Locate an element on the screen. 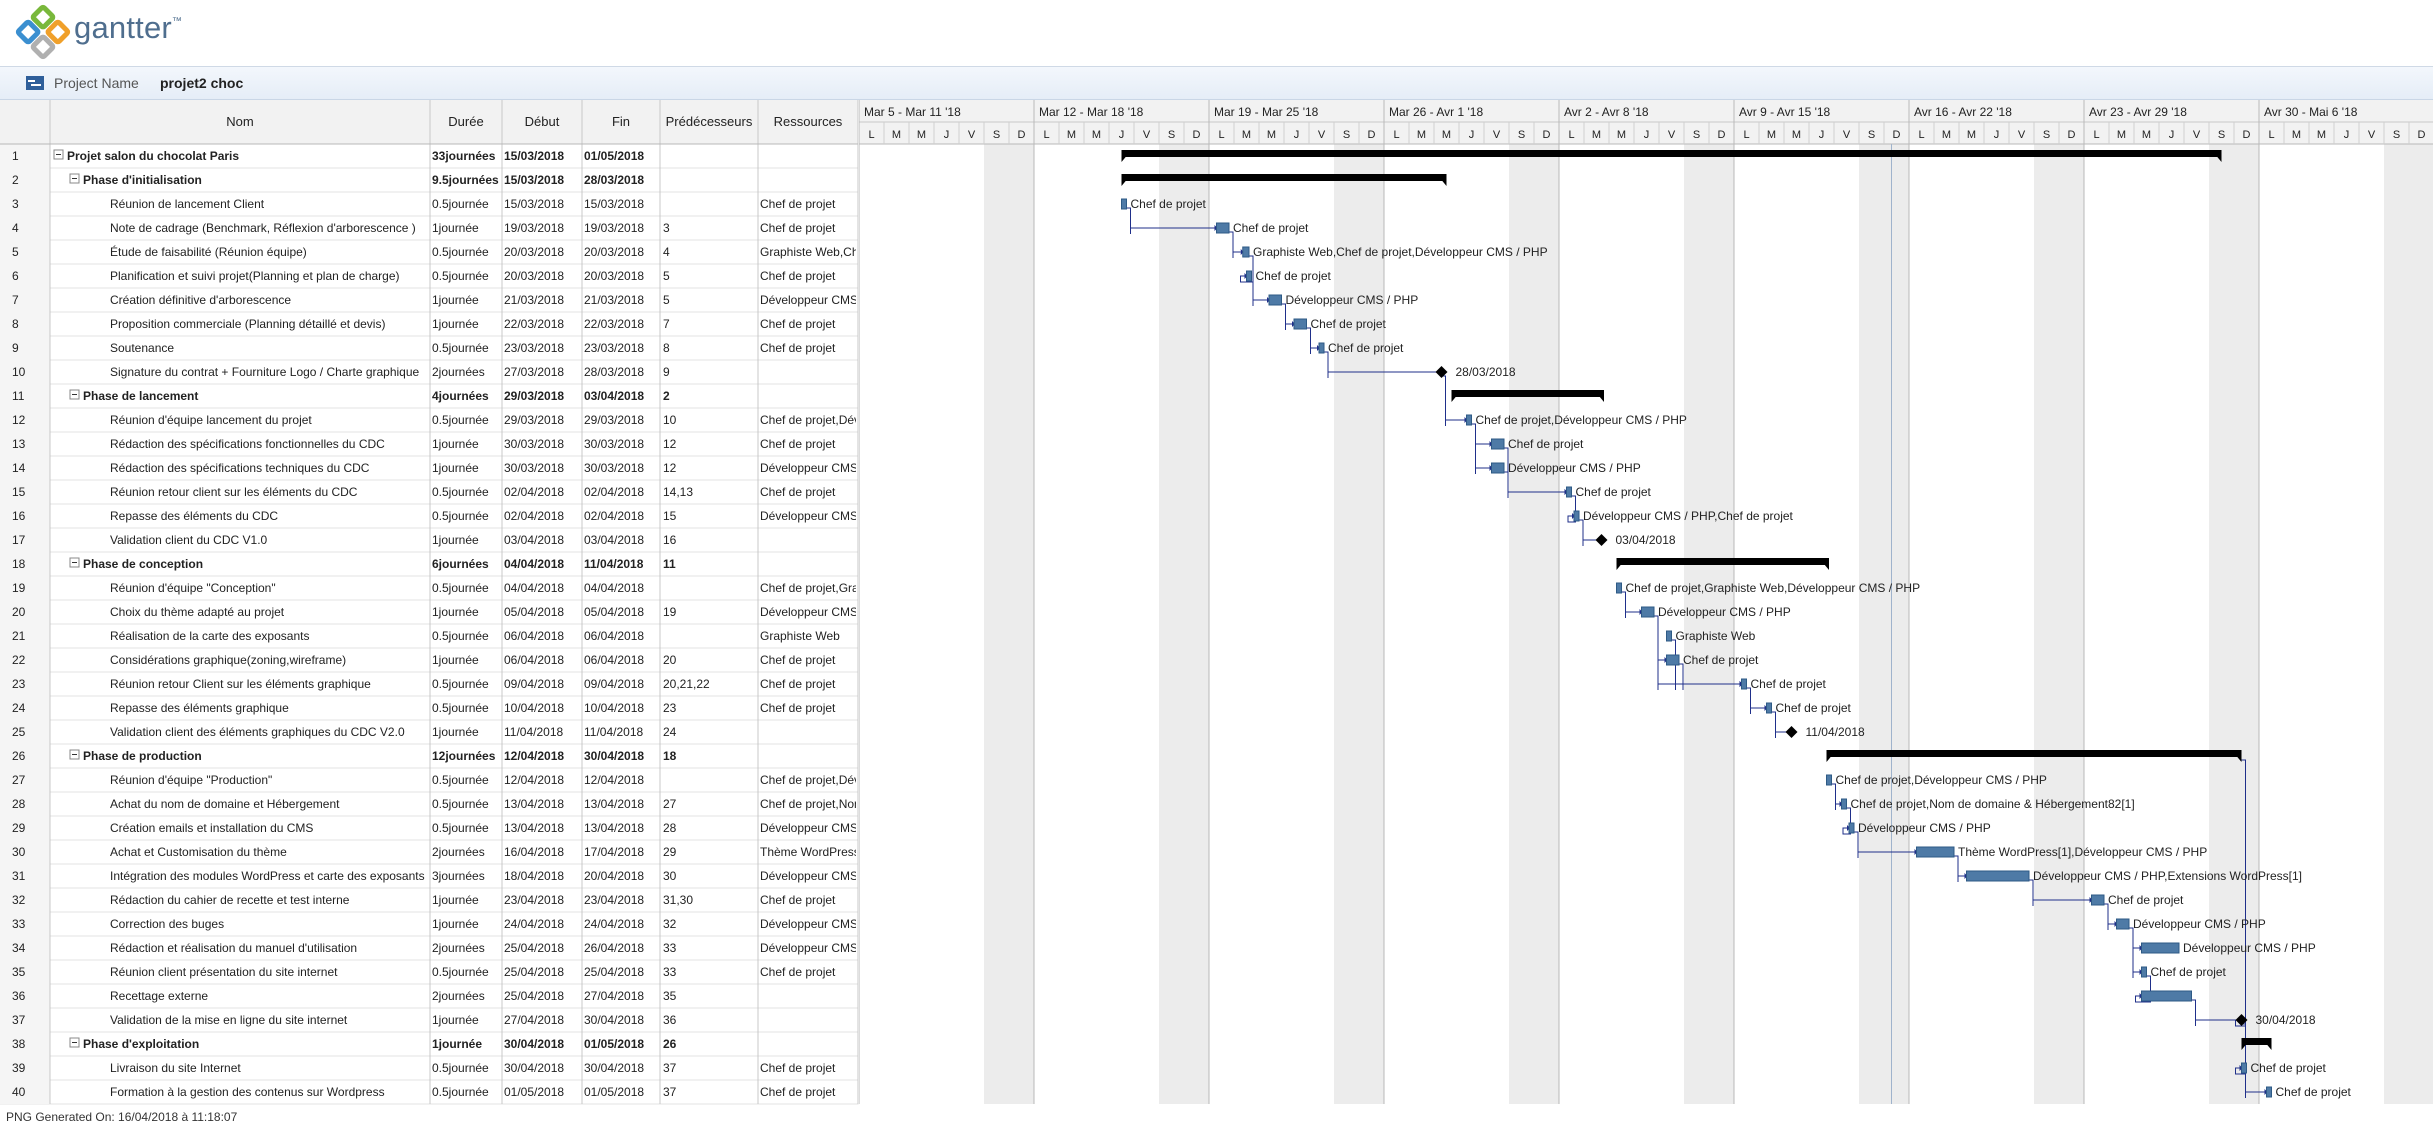 This screenshot has height=1132, width=2433. task-end: 26/04/2018 is located at coordinates (614, 948).